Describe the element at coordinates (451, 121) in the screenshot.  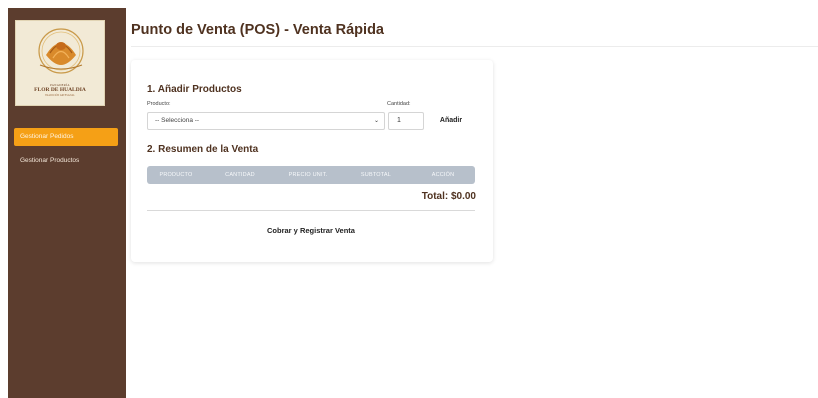
I see `add-product-button: Añadir` at that location.